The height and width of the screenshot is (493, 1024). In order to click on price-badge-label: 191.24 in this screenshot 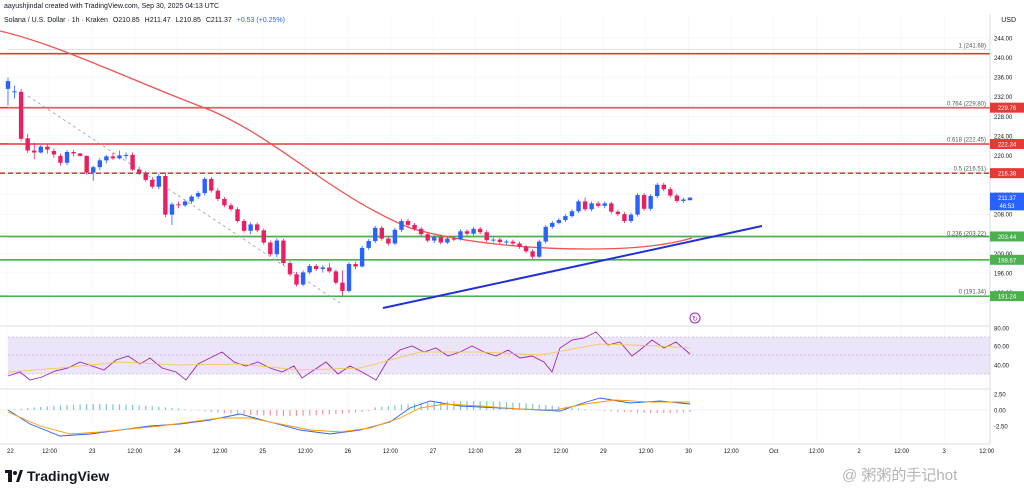, I will do `click(1007, 298)`.